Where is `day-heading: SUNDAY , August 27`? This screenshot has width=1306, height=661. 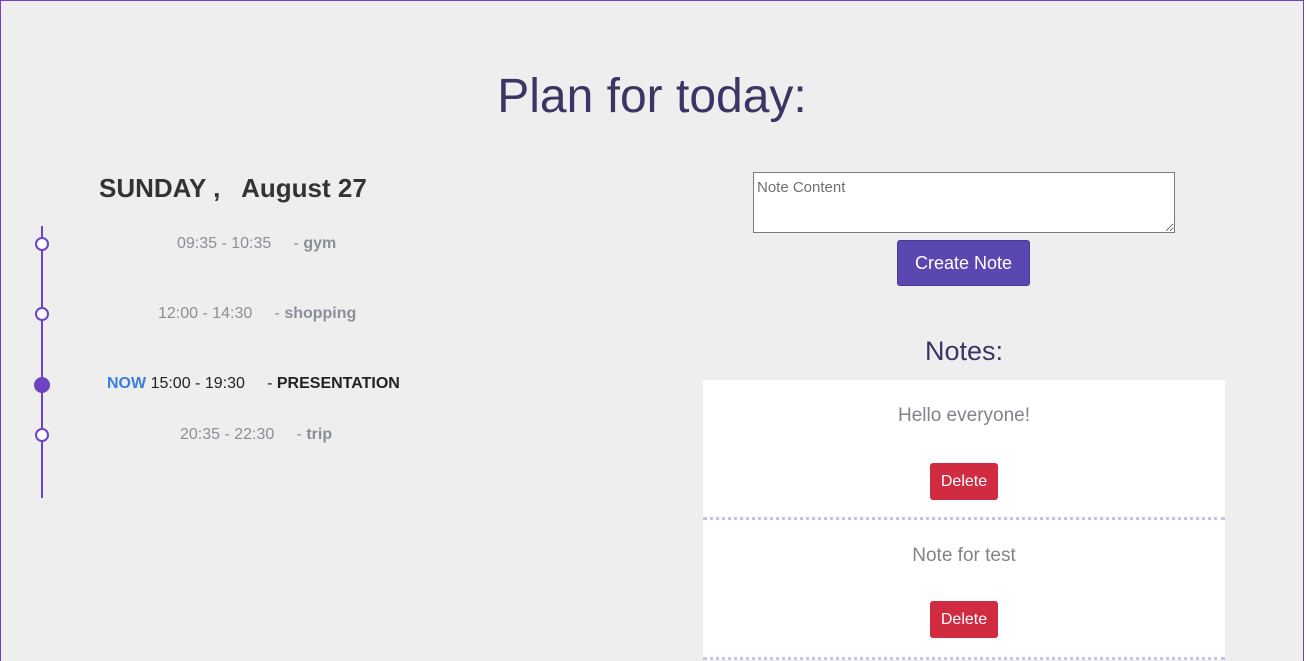 day-heading: SUNDAY , August 27 is located at coordinates (233, 188).